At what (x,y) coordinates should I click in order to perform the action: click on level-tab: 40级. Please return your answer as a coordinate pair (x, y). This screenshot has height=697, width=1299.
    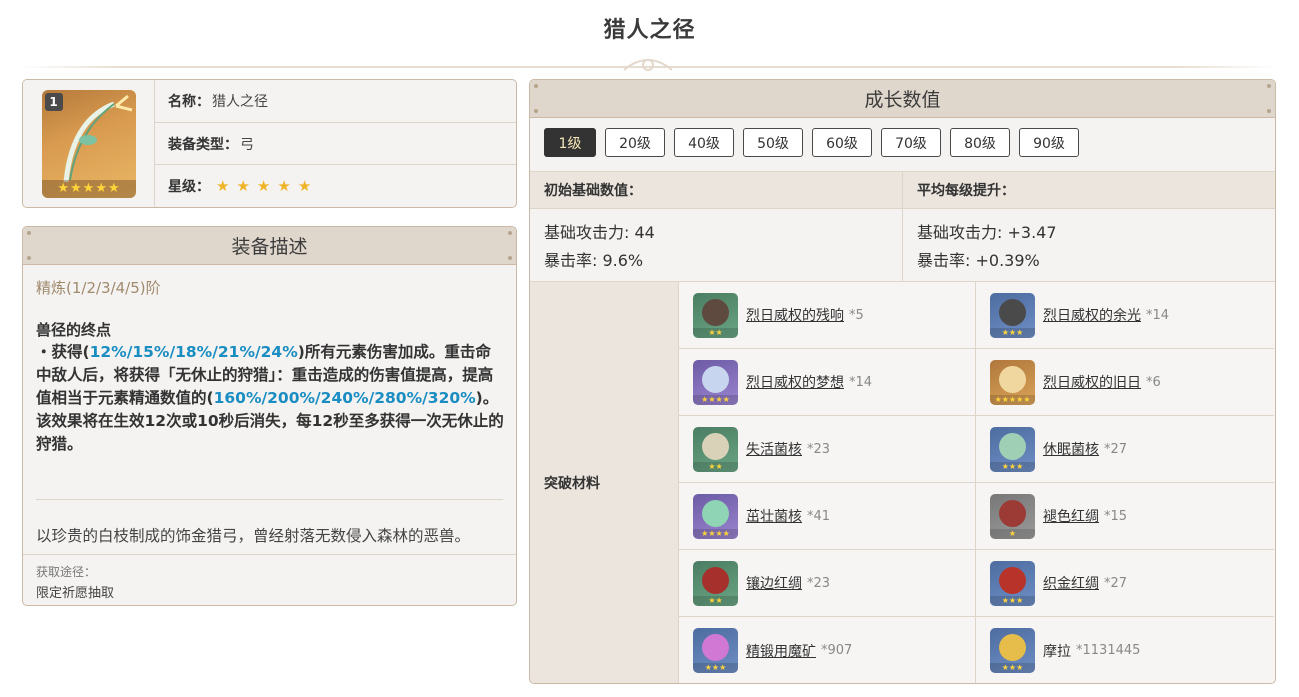
    Looking at the image, I should click on (704, 142).